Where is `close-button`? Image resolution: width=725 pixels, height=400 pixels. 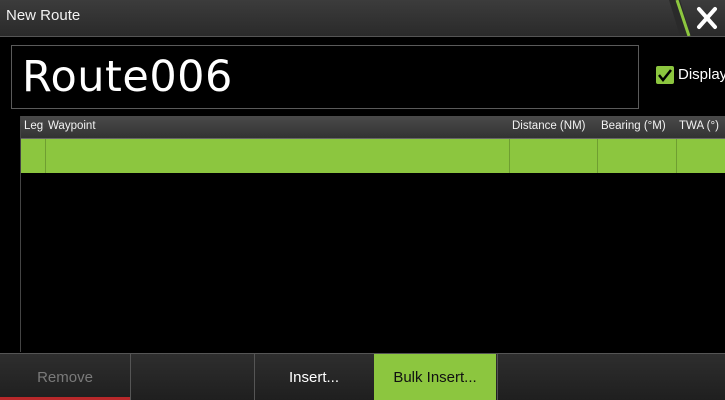 close-button is located at coordinates (697, 18).